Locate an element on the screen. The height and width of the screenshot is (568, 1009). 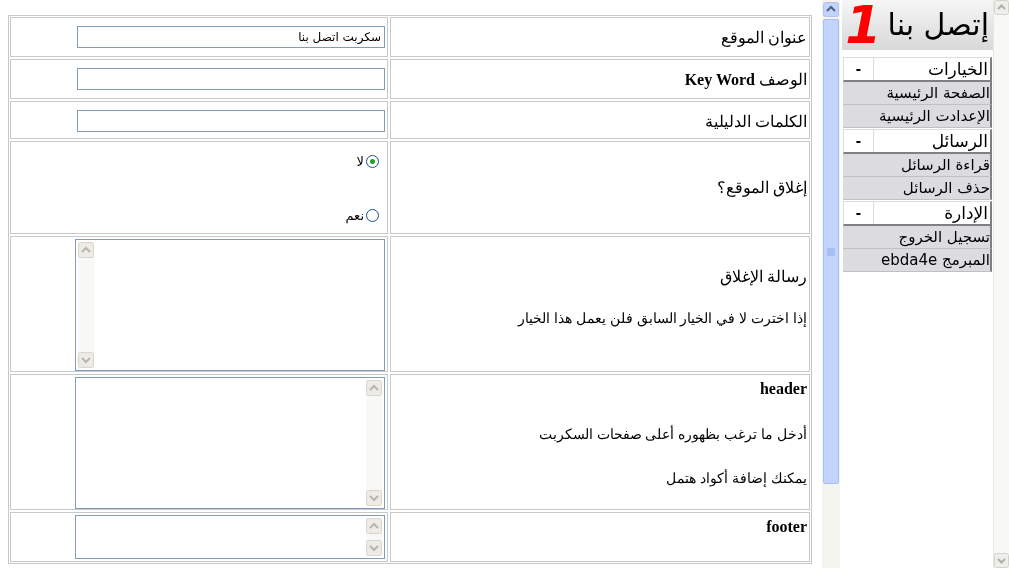
section-title: الخيارات is located at coordinates (957, 69).